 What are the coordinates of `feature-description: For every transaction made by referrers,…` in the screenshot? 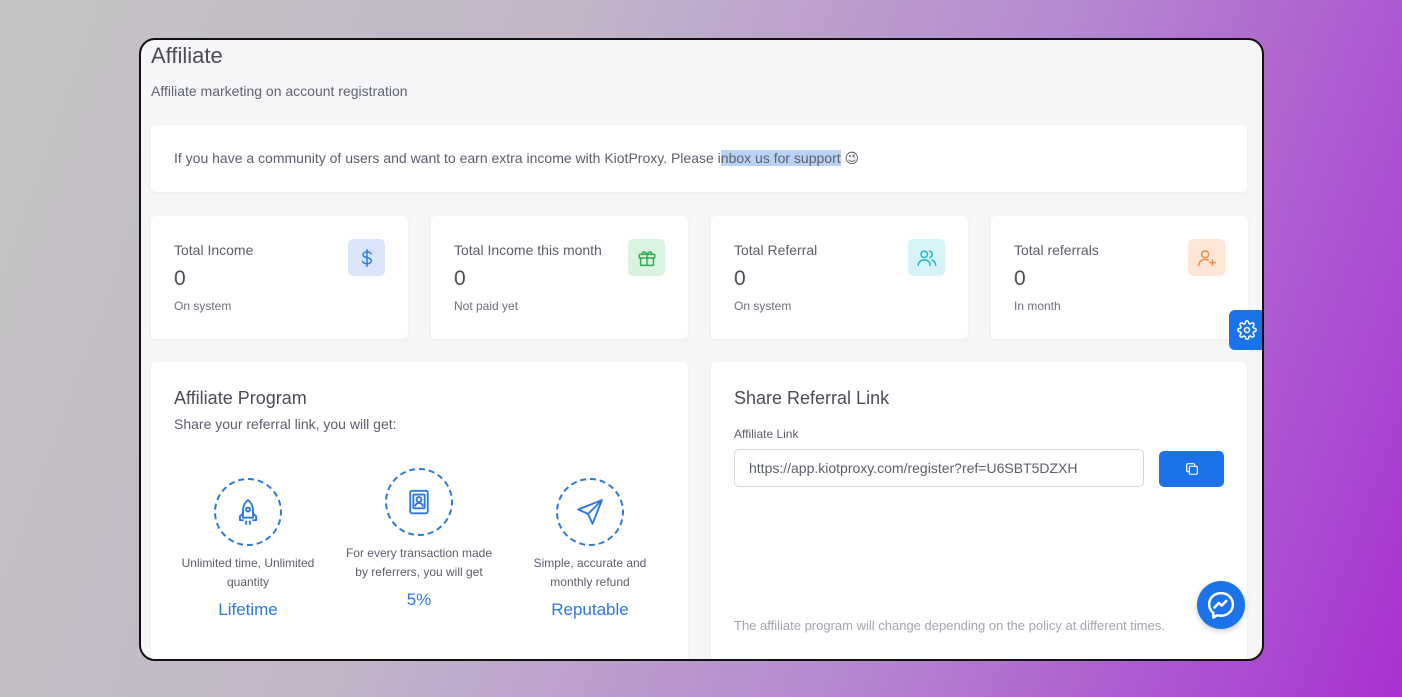 It's located at (419, 562).